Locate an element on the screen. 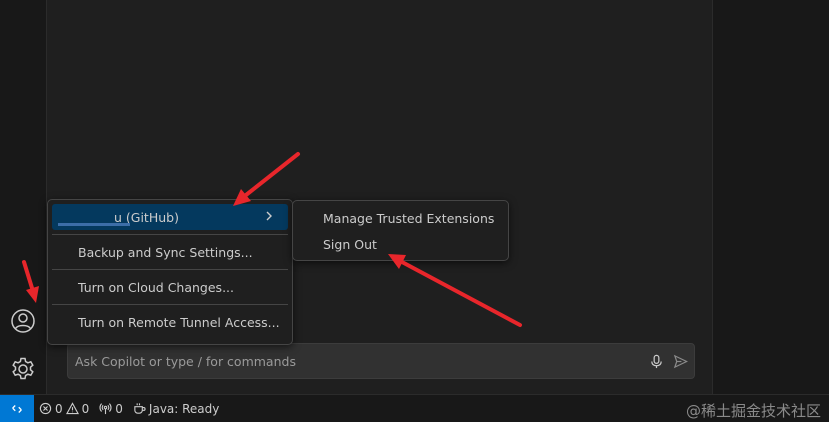 The width and height of the screenshot is (829, 422). chevron-right-icon is located at coordinates (269, 216).